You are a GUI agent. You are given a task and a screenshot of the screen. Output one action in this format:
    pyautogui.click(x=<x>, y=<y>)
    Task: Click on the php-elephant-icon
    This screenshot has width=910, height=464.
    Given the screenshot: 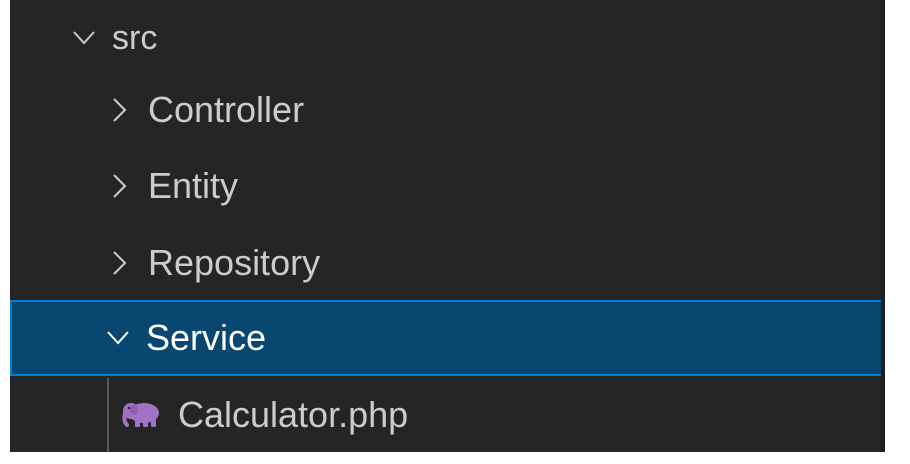 What is the action you would take?
    pyautogui.click(x=142, y=415)
    